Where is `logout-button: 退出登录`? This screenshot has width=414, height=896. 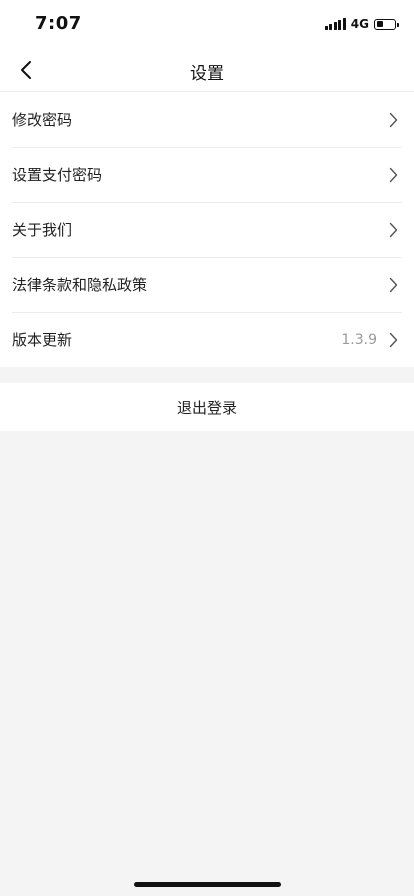
logout-button: 退出登录 is located at coordinates (207, 407).